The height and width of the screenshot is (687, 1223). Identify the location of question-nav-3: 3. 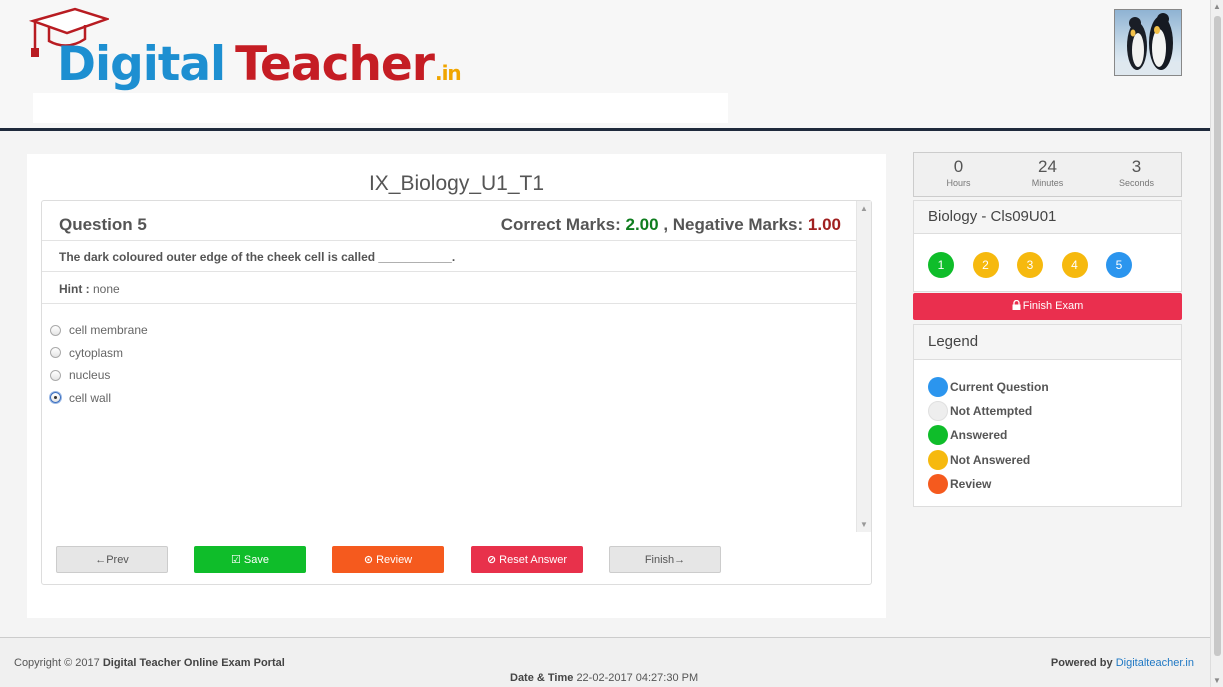
(1030, 265).